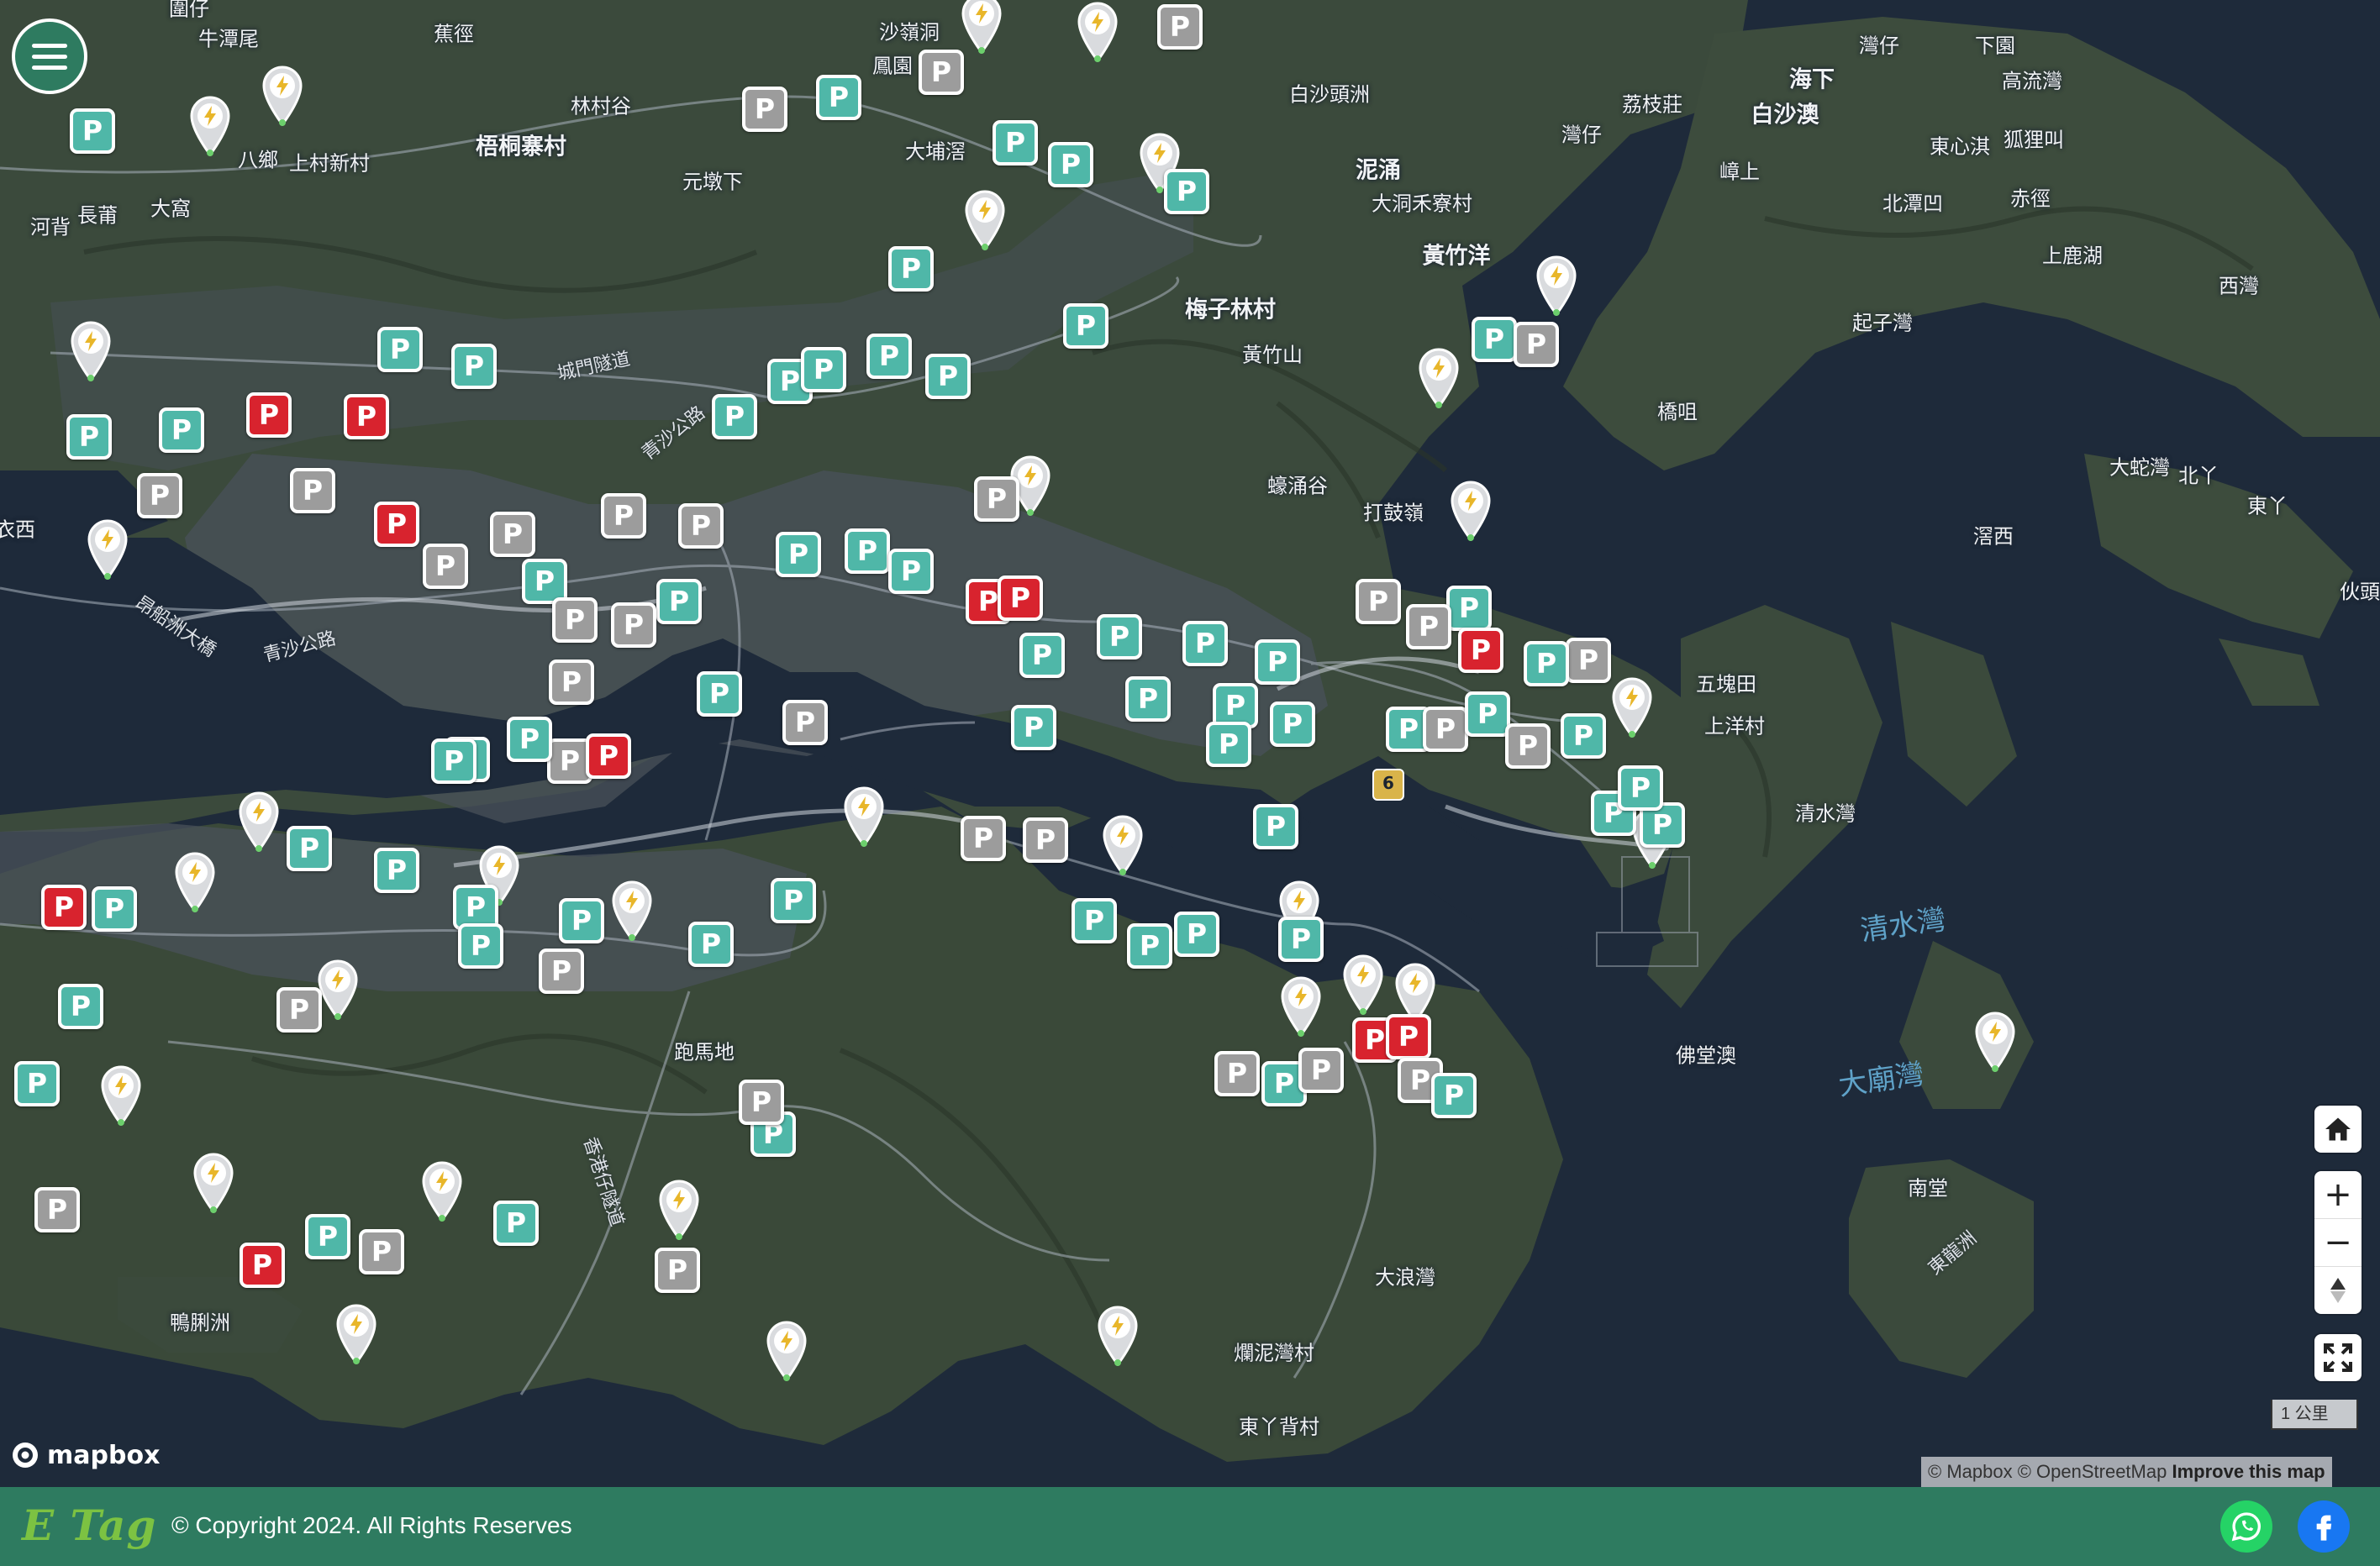 The width and height of the screenshot is (2380, 1566). Describe the element at coordinates (2246, 1526) in the screenshot. I see `whatsapp-button` at that location.